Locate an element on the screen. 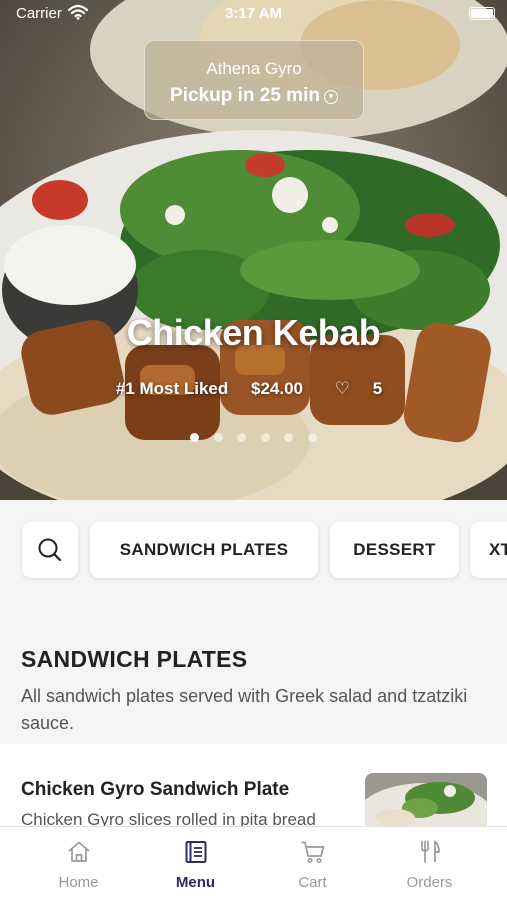  home-icon is located at coordinates (79, 851).